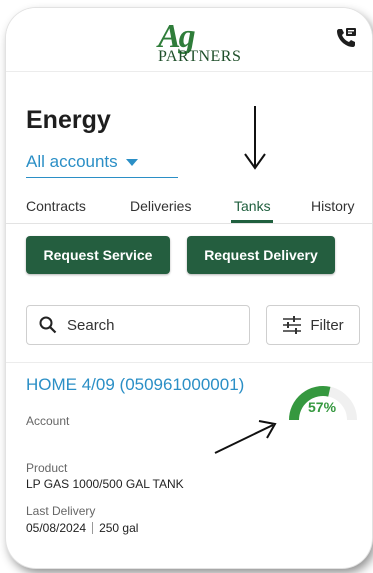  Describe the element at coordinates (292, 325) in the screenshot. I see `filter-sliders-icon` at that location.